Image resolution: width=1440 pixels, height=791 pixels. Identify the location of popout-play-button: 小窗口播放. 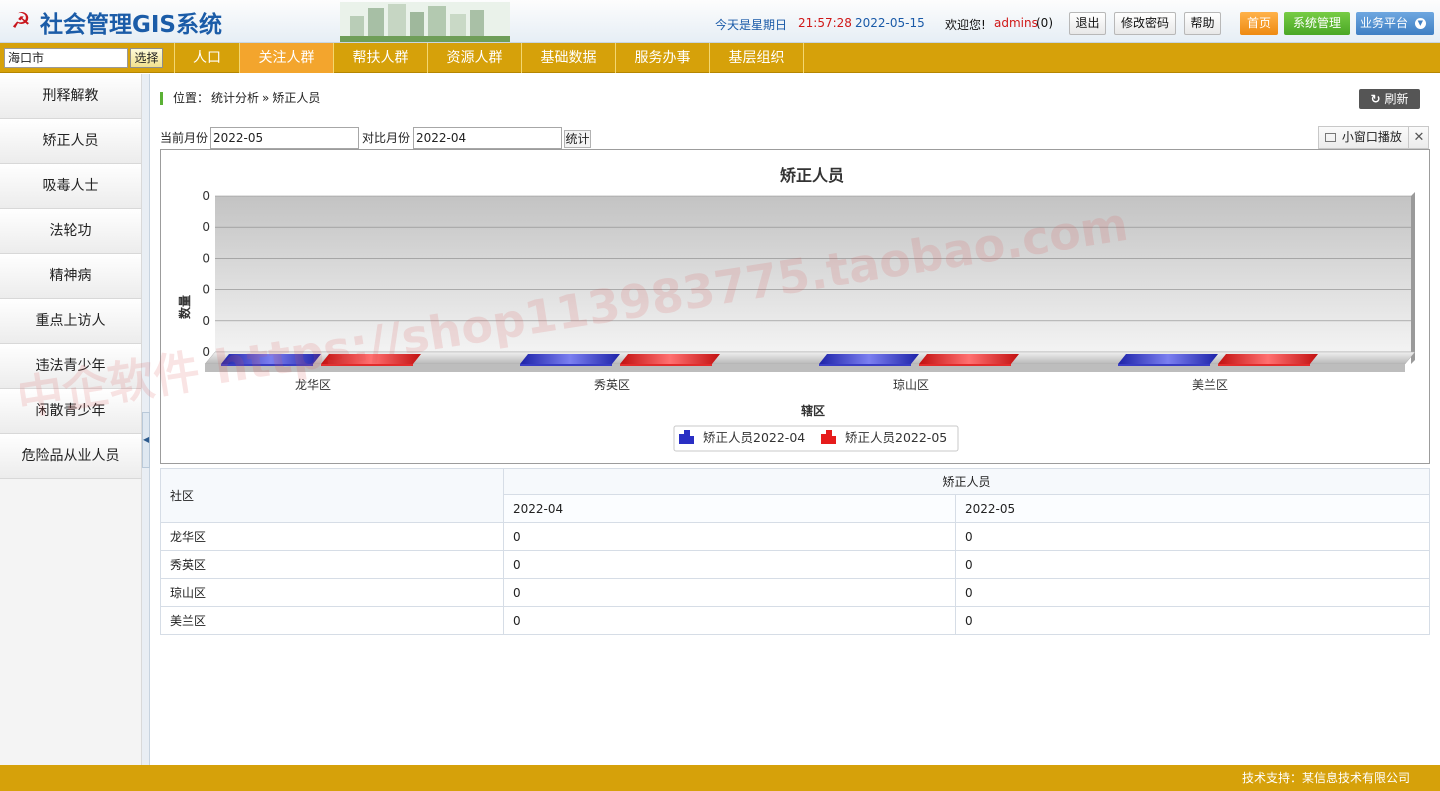
(1372, 137).